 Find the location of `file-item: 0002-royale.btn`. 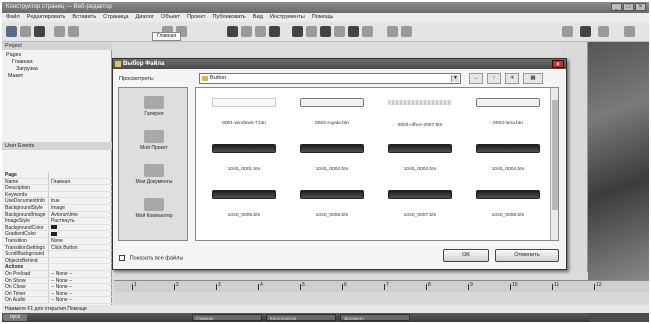

file-item: 0002-royale.btn is located at coordinates (332, 112).